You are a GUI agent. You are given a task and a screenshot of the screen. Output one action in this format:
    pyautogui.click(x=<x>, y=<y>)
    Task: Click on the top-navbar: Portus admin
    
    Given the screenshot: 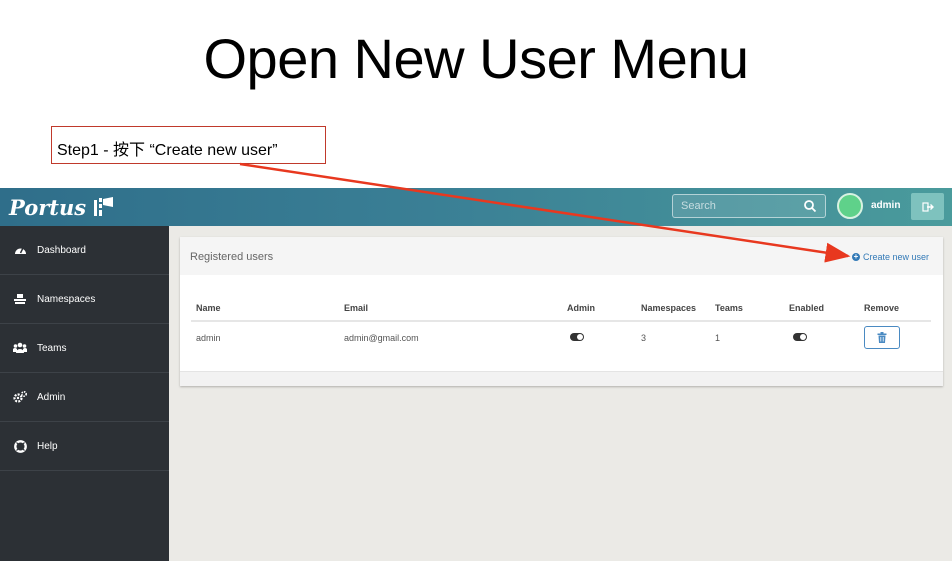 What is the action you would take?
    pyautogui.click(x=476, y=207)
    